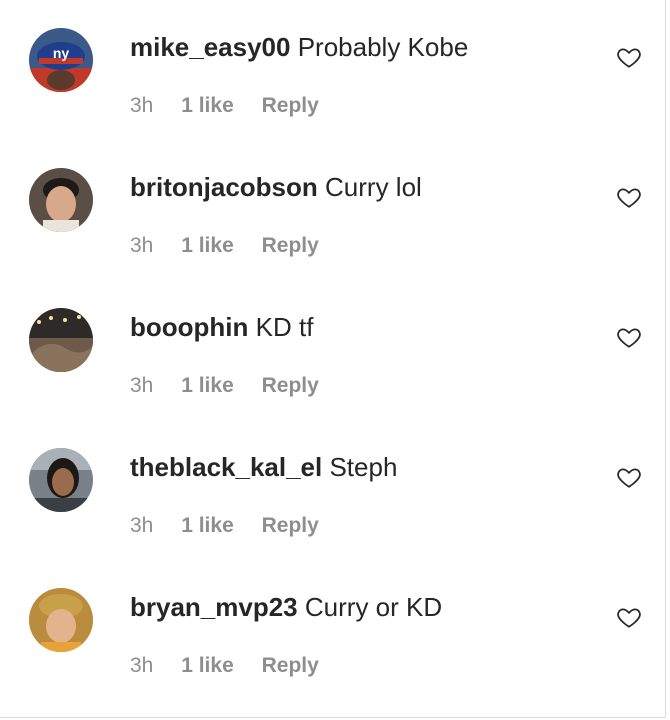 The image size is (670, 720). I want to click on comment-body: Curry or KD, so click(373, 607).